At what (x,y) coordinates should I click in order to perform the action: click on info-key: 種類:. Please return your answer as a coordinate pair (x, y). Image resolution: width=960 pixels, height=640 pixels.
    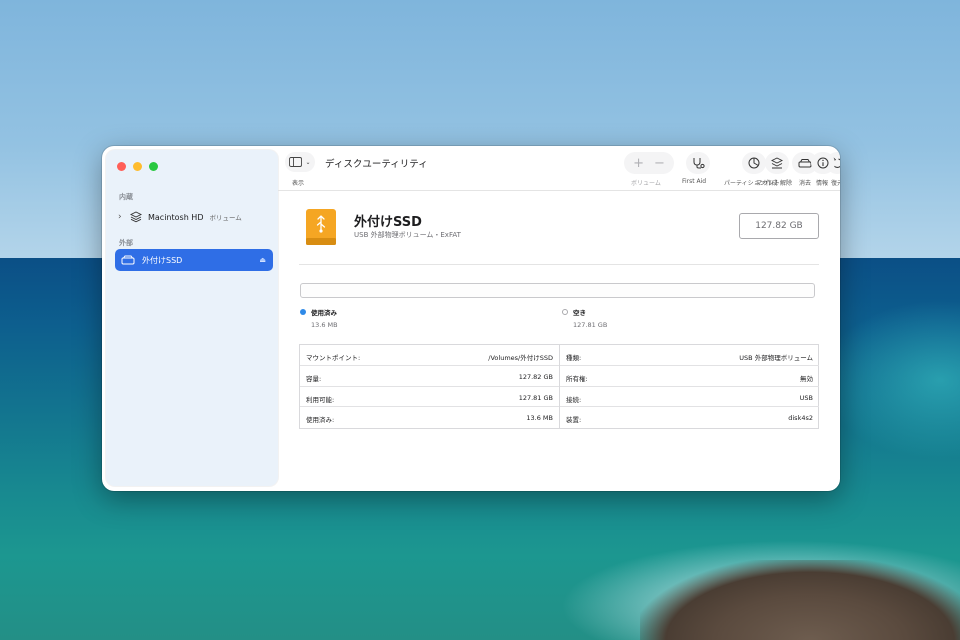
    Looking at the image, I should click on (574, 358).